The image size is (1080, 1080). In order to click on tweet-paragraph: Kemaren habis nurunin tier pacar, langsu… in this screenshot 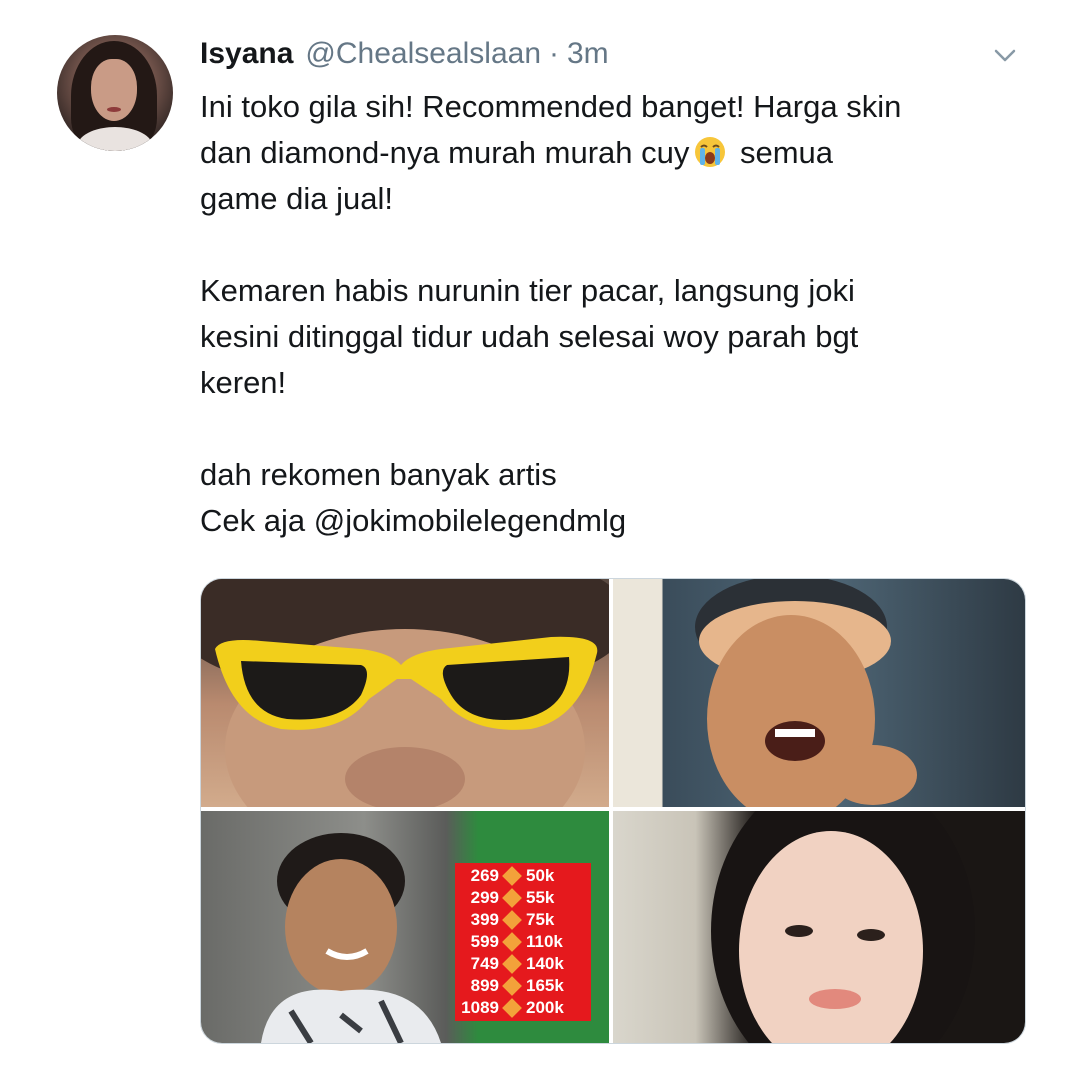, I will do `click(620, 337)`.